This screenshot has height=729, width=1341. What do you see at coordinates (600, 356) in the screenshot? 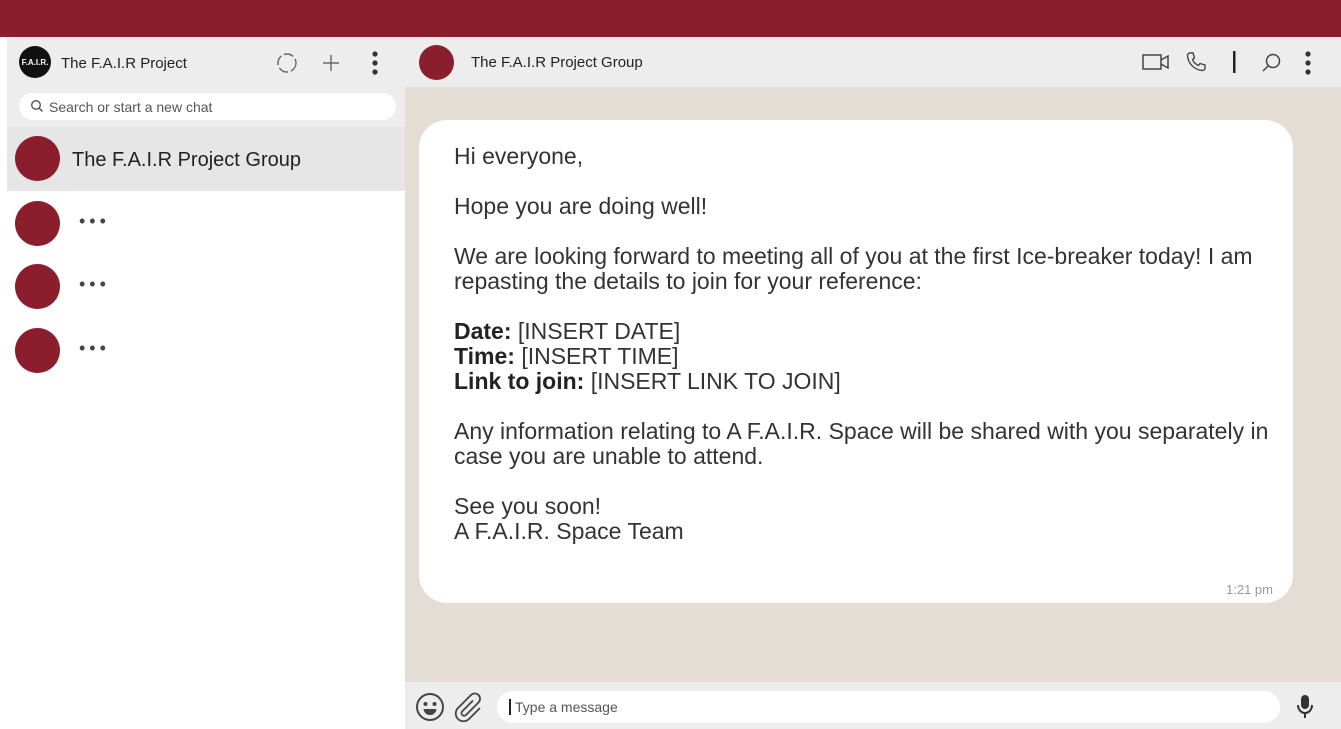
I see `detail-value: [INSERT TIME]` at bounding box center [600, 356].